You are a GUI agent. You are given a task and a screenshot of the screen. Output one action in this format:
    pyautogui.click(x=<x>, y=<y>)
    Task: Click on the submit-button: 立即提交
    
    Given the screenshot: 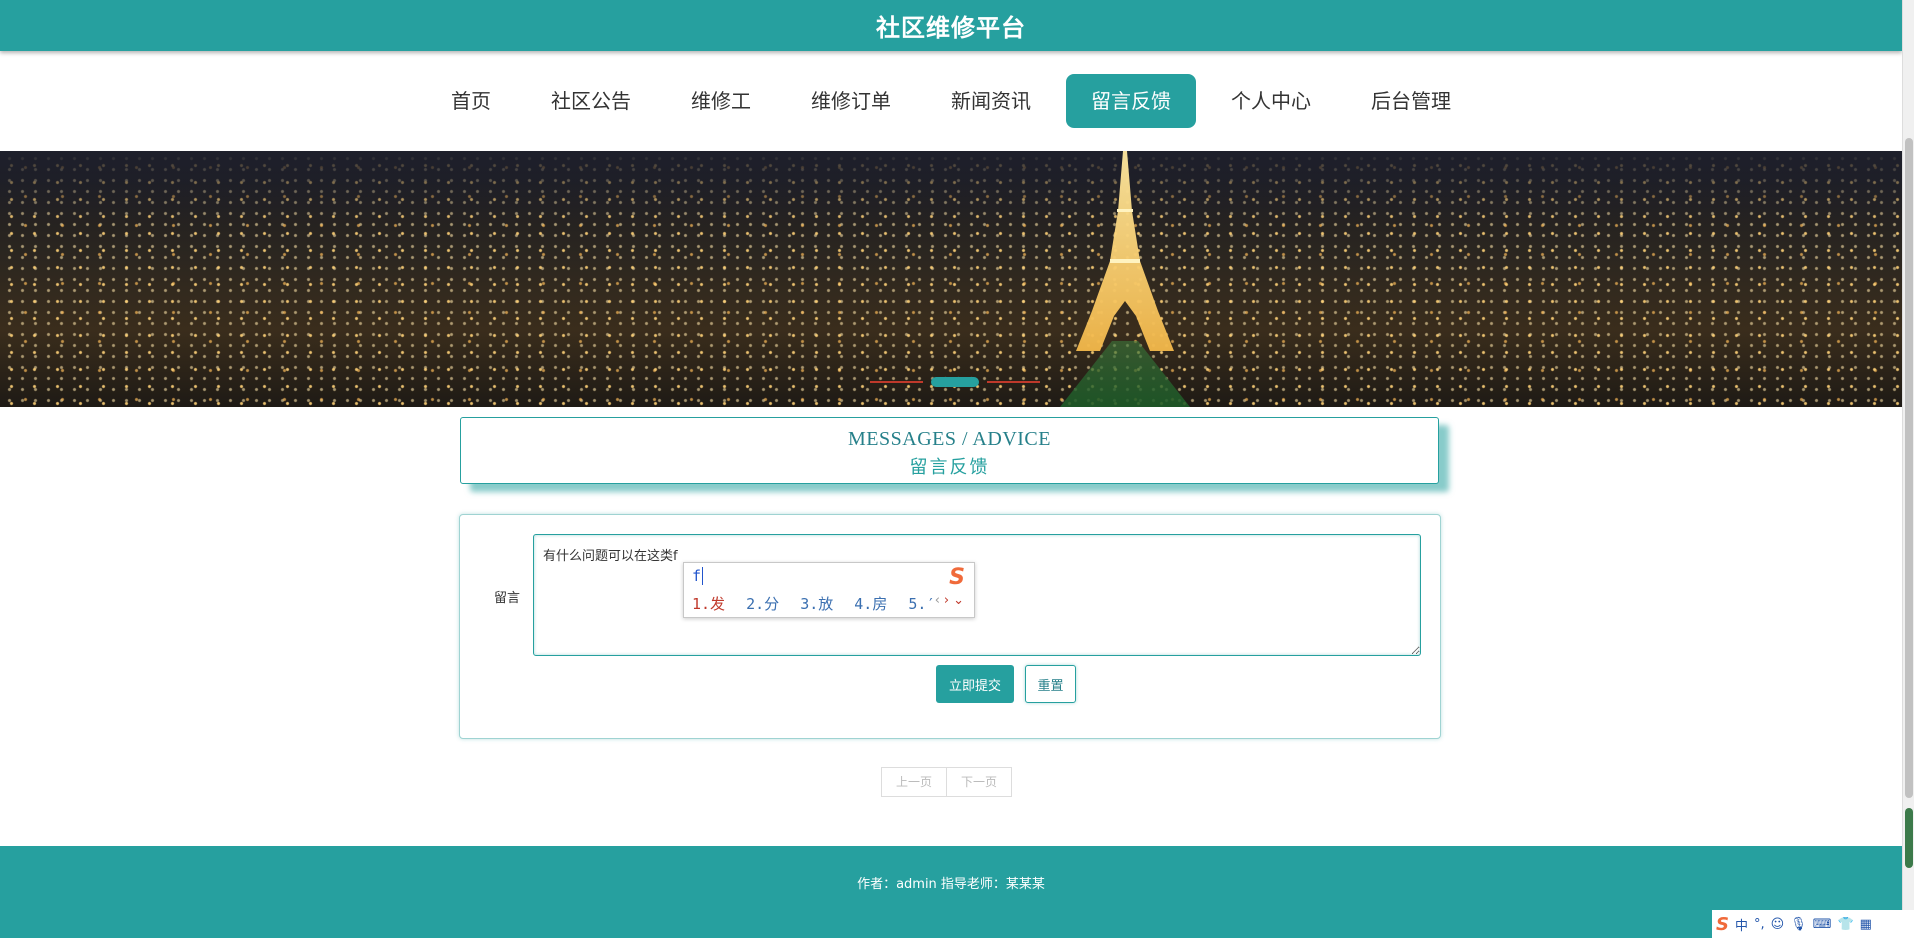 What is the action you would take?
    pyautogui.click(x=975, y=684)
    